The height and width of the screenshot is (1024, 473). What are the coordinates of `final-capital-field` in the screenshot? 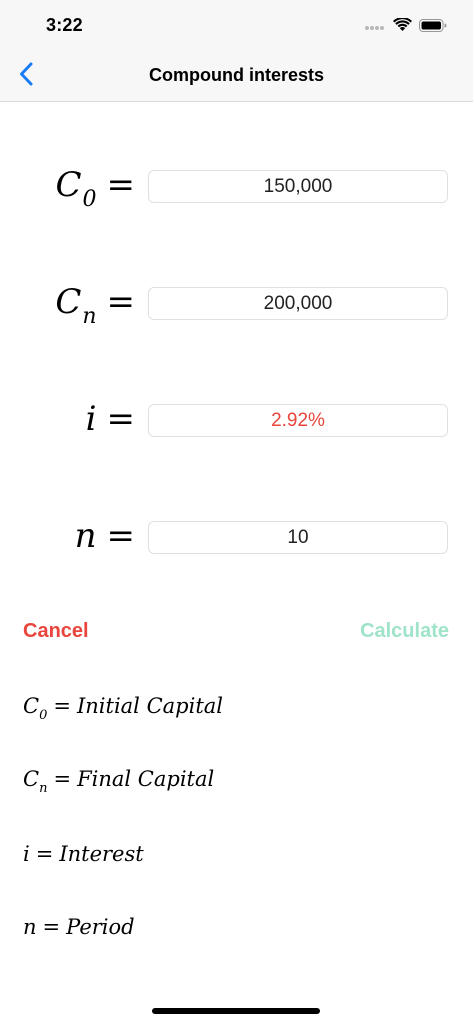 It's located at (298, 303).